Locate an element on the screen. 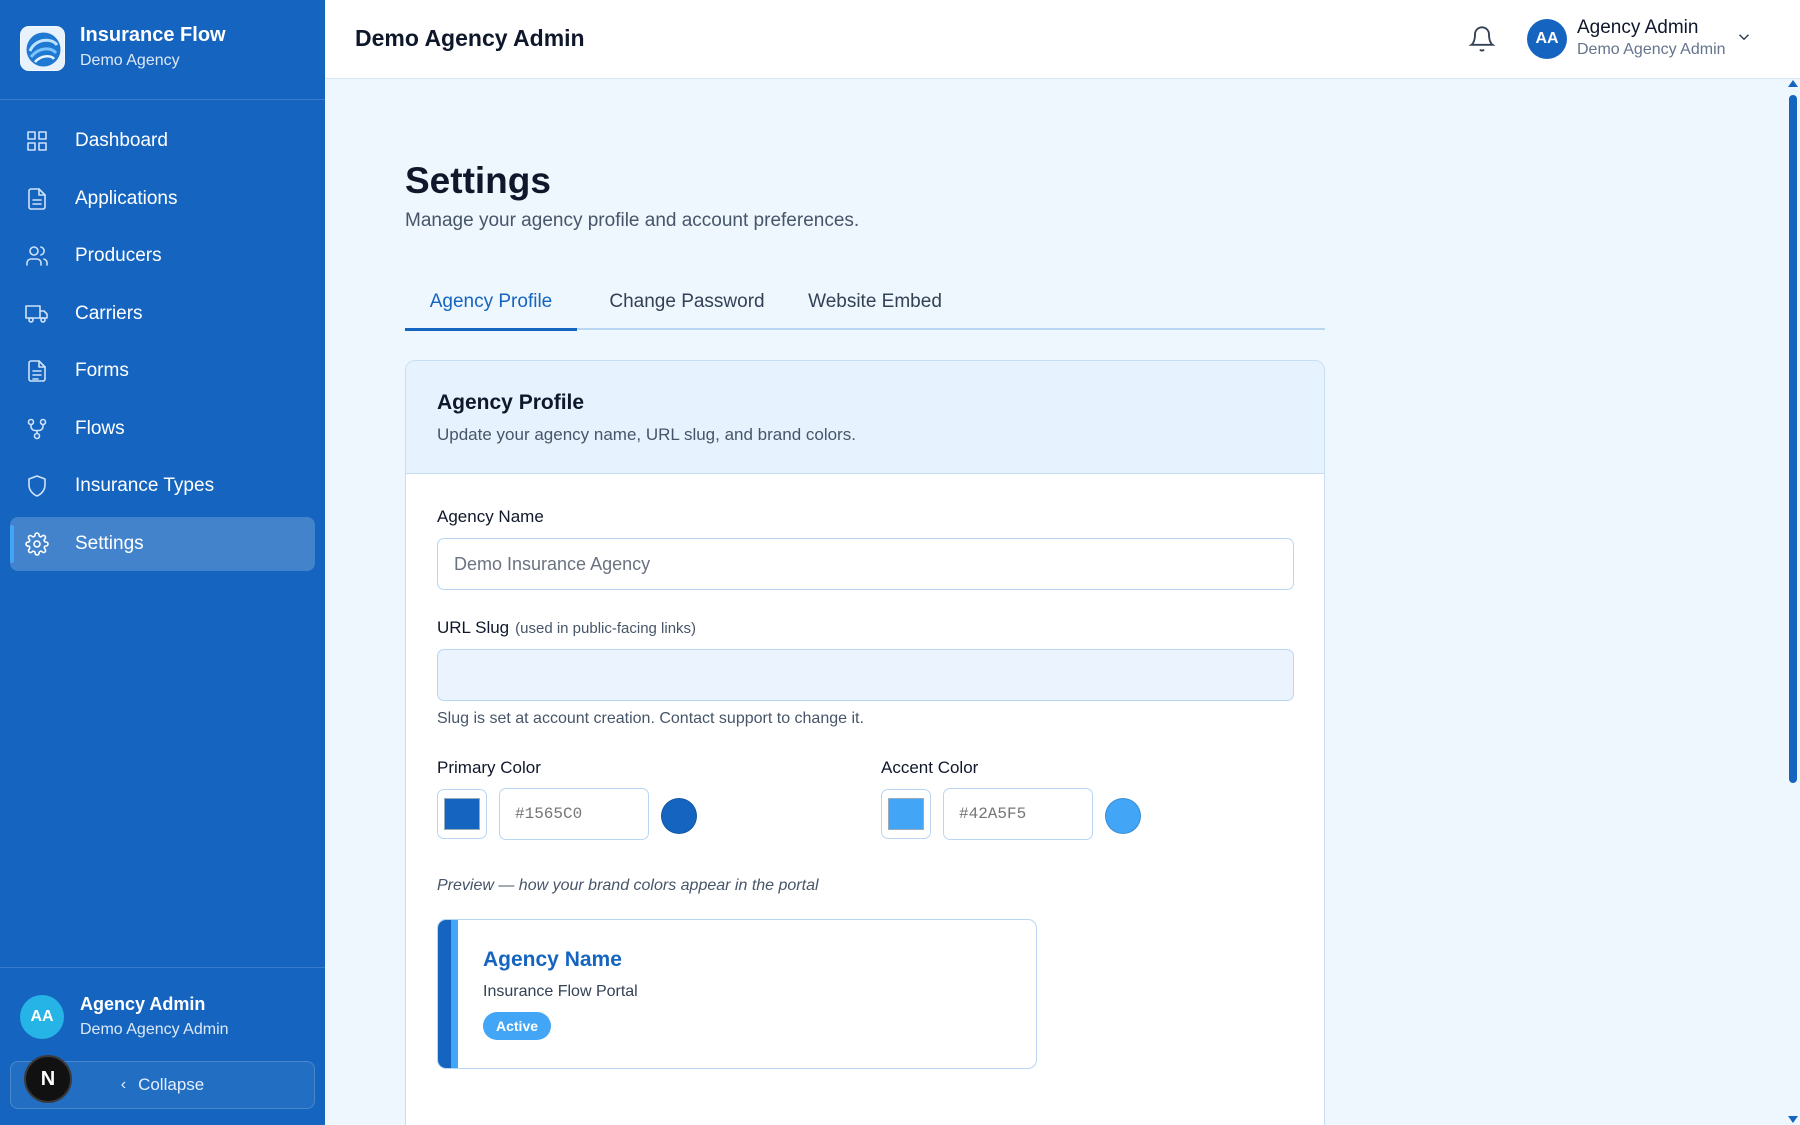  sidebar-item-insurance-types: Insurance Types is located at coordinates (162, 486).